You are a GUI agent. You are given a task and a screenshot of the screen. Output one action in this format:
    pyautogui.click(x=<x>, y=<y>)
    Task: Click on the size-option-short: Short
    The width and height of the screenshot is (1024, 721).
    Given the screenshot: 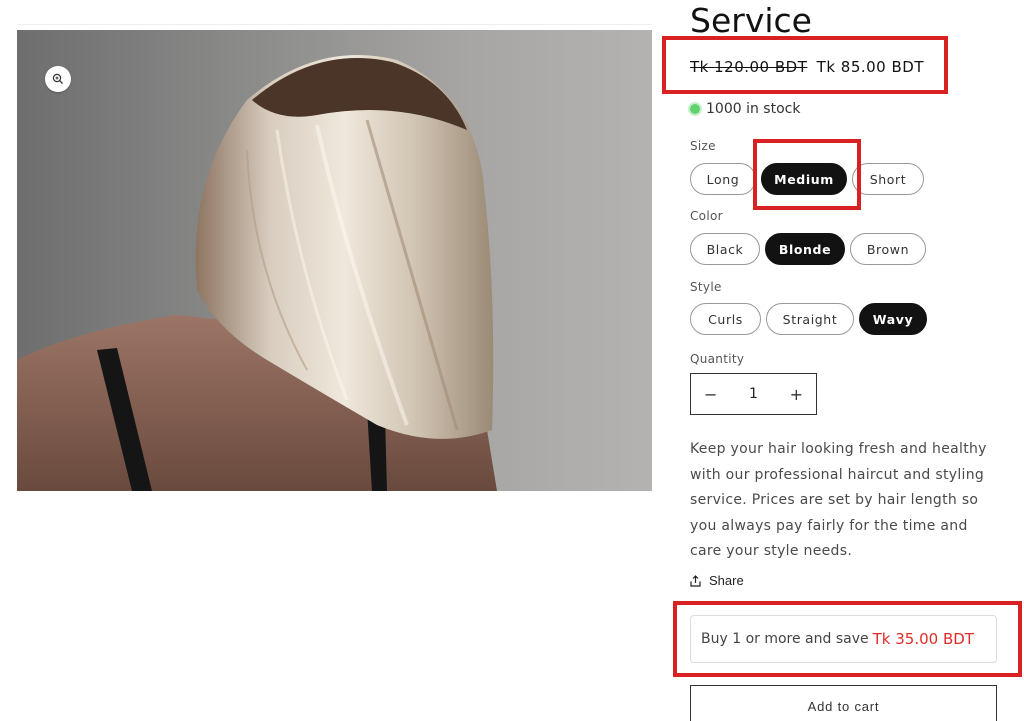 What is the action you would take?
    pyautogui.click(x=888, y=179)
    